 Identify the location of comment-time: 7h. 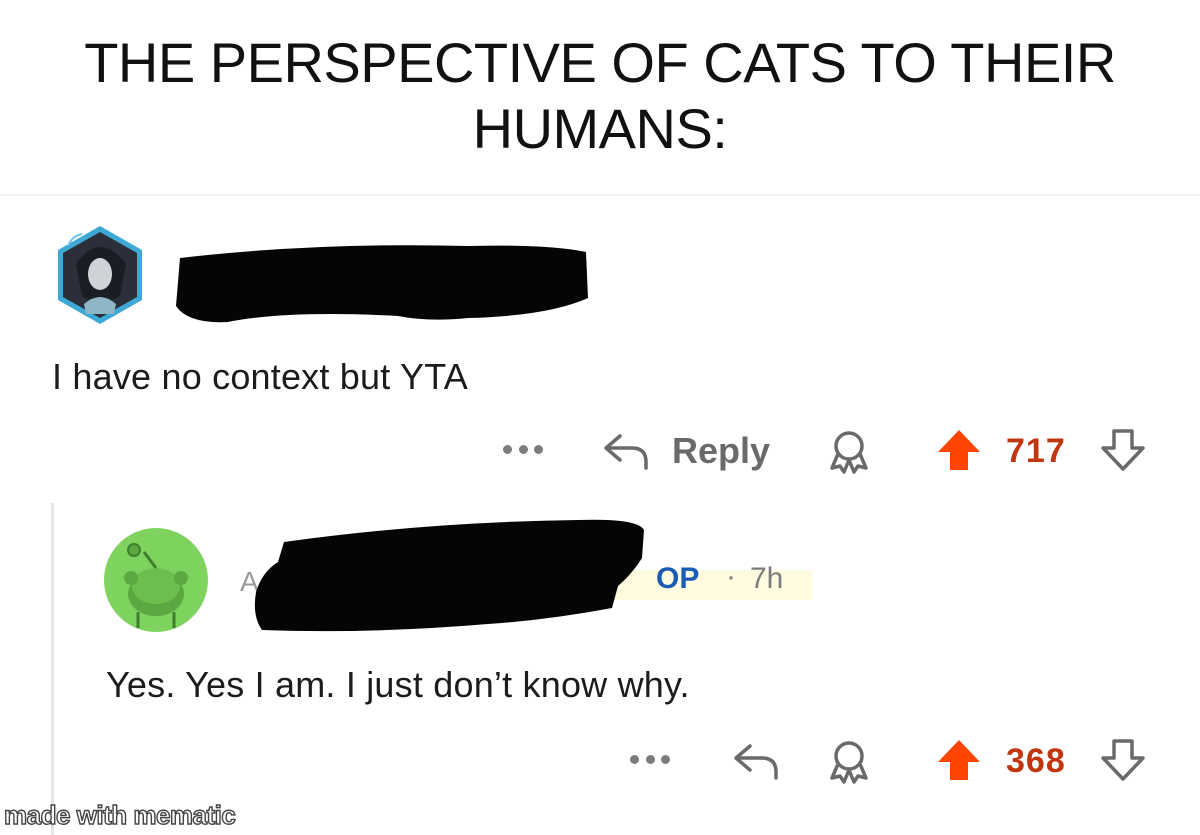
(767, 578).